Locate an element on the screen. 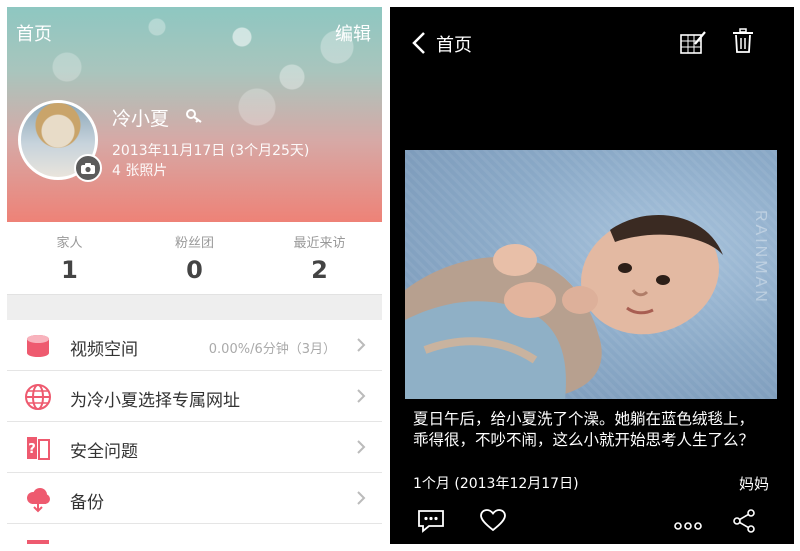 The image size is (800, 551). menu-item-custom-url: 为冷小夏选择专属网址 is located at coordinates (194, 396).